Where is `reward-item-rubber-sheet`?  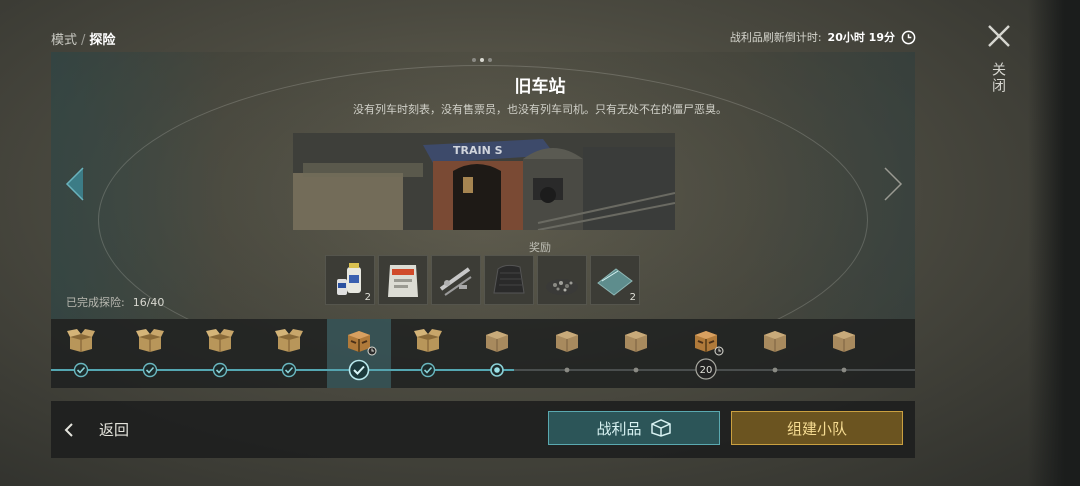
reward-item-rubber-sheet is located at coordinates (509, 280).